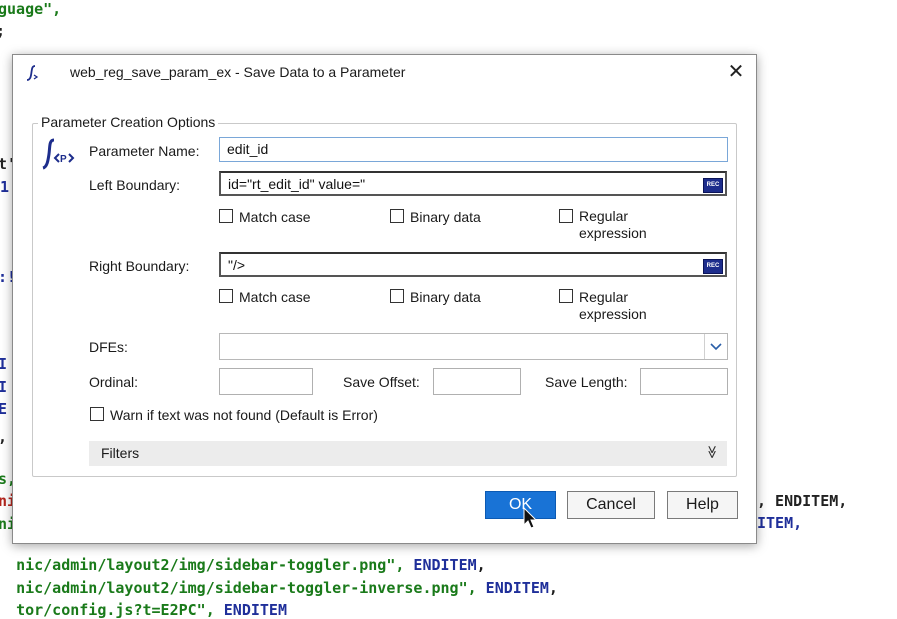  What do you see at coordinates (128, 122) in the screenshot?
I see `group-title: Parameter Creation Options` at bounding box center [128, 122].